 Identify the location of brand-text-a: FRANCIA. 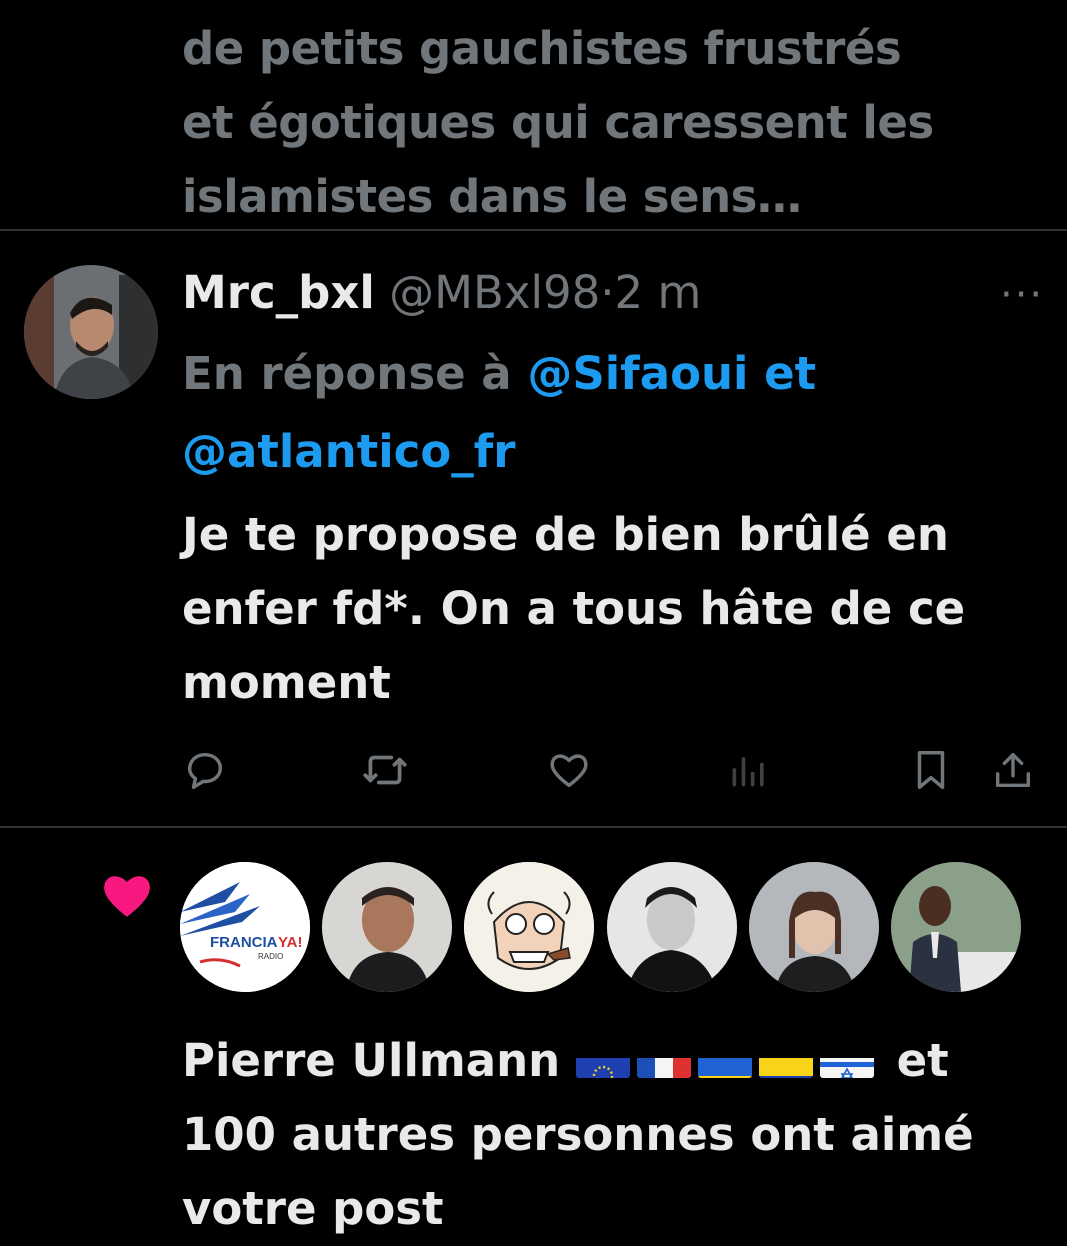
(244, 942).